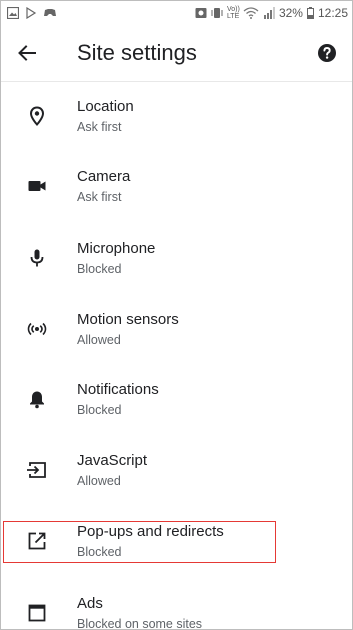  I want to click on app-bar: Site settings, so click(176, 53).